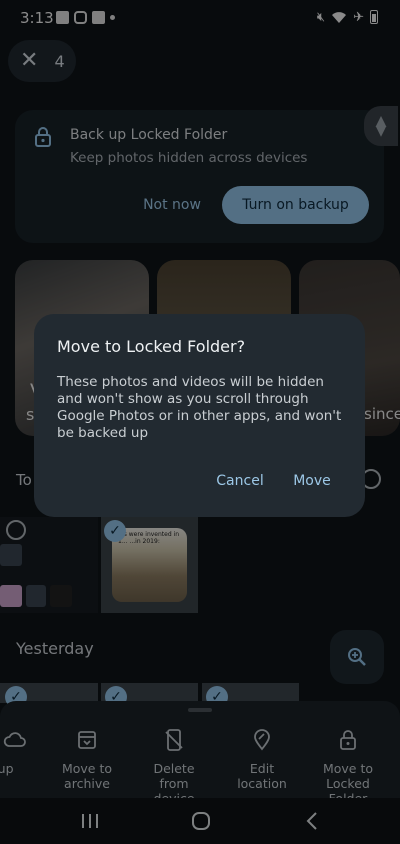 The width and height of the screenshot is (400, 844). Describe the element at coordinates (151, 346) in the screenshot. I see `dialog-title: Move to Locked Folder?` at that location.